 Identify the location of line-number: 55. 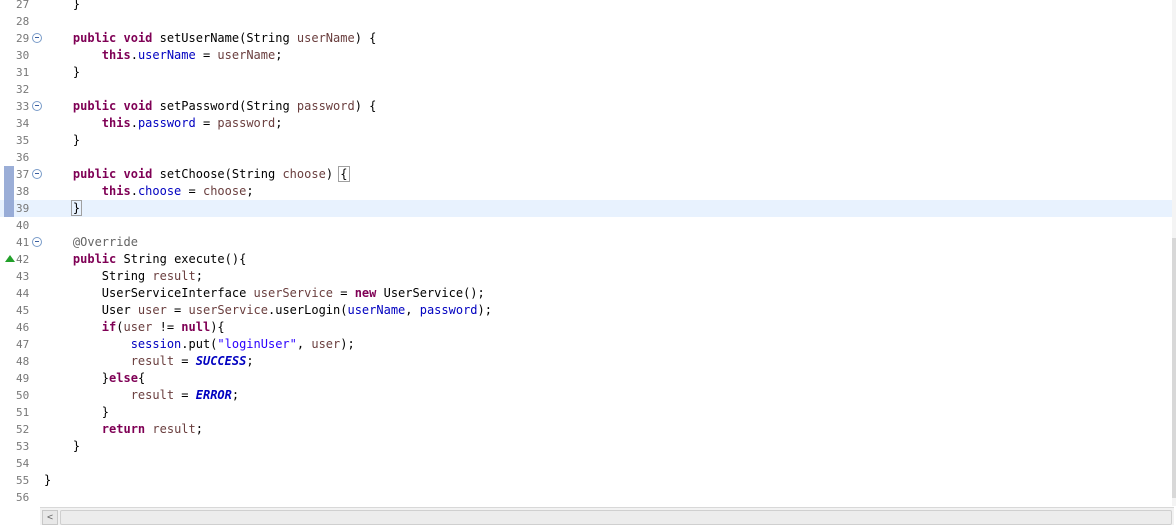
(23, 480).